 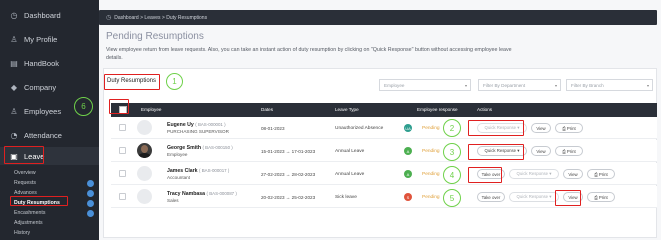 What do you see at coordinates (452, 128) in the screenshot?
I see `step-marker-2: 2` at bounding box center [452, 128].